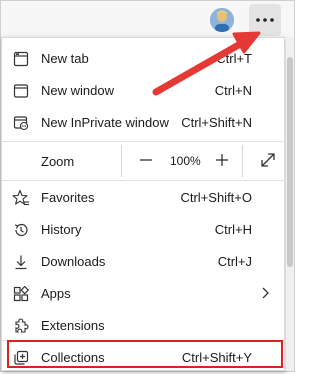 The height and width of the screenshot is (374, 320). Describe the element at coordinates (216, 122) in the screenshot. I see `menu-item-shortcut: Ctrl+Shift+N` at that location.